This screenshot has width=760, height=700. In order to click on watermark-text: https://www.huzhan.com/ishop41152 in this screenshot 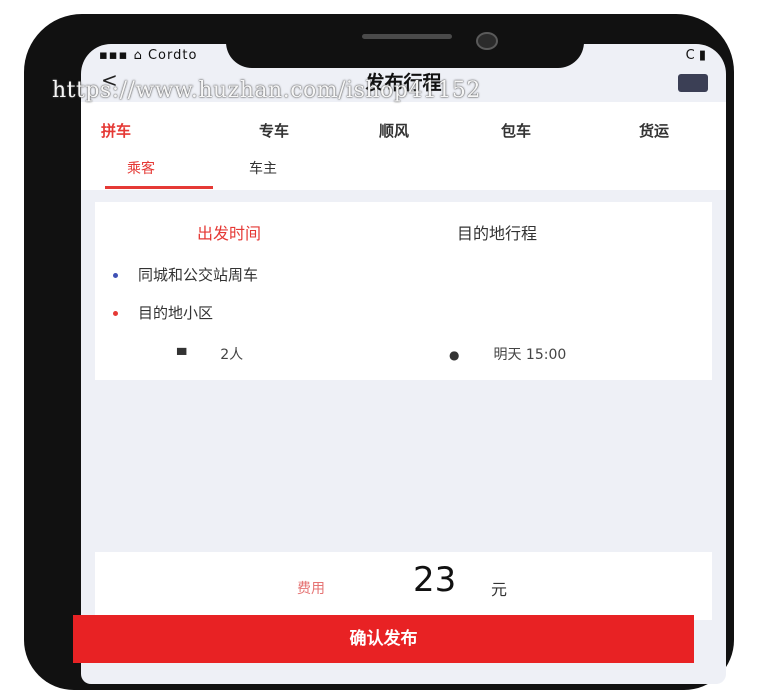, I will do `click(266, 90)`.